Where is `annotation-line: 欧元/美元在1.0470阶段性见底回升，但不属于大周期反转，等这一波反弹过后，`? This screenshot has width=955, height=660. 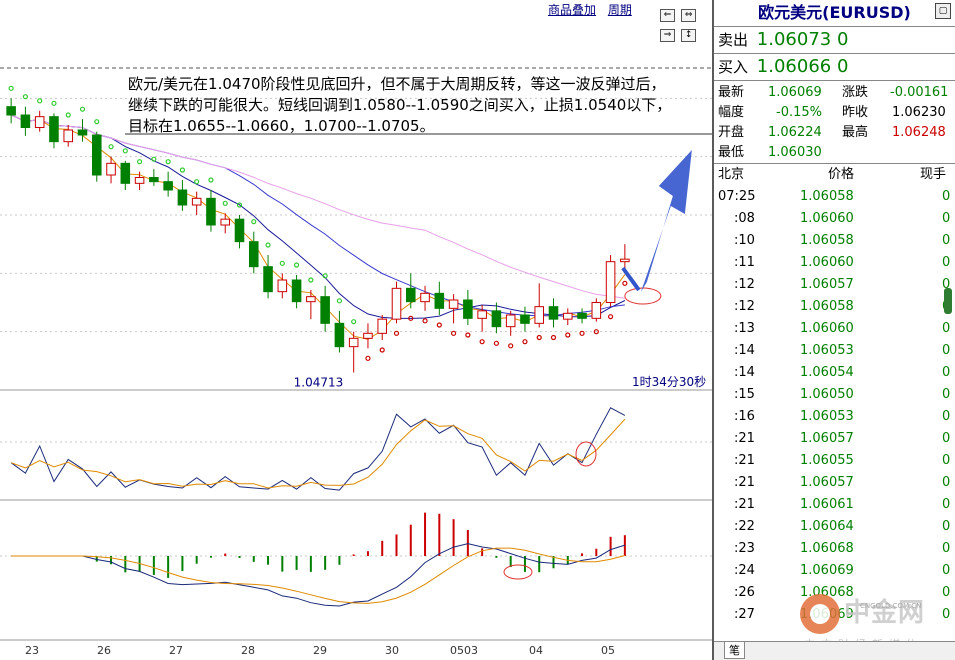 annotation-line: 欧元/美元在1.0470阶段性见底回升，但不属于大周期反转，等这一波反弹过后， is located at coordinates (397, 84).